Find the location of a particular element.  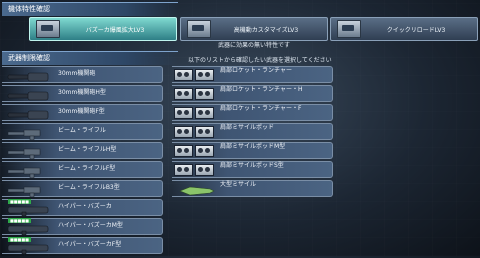

weapon-row: 30mm機関砲F型 is located at coordinates (82, 112).